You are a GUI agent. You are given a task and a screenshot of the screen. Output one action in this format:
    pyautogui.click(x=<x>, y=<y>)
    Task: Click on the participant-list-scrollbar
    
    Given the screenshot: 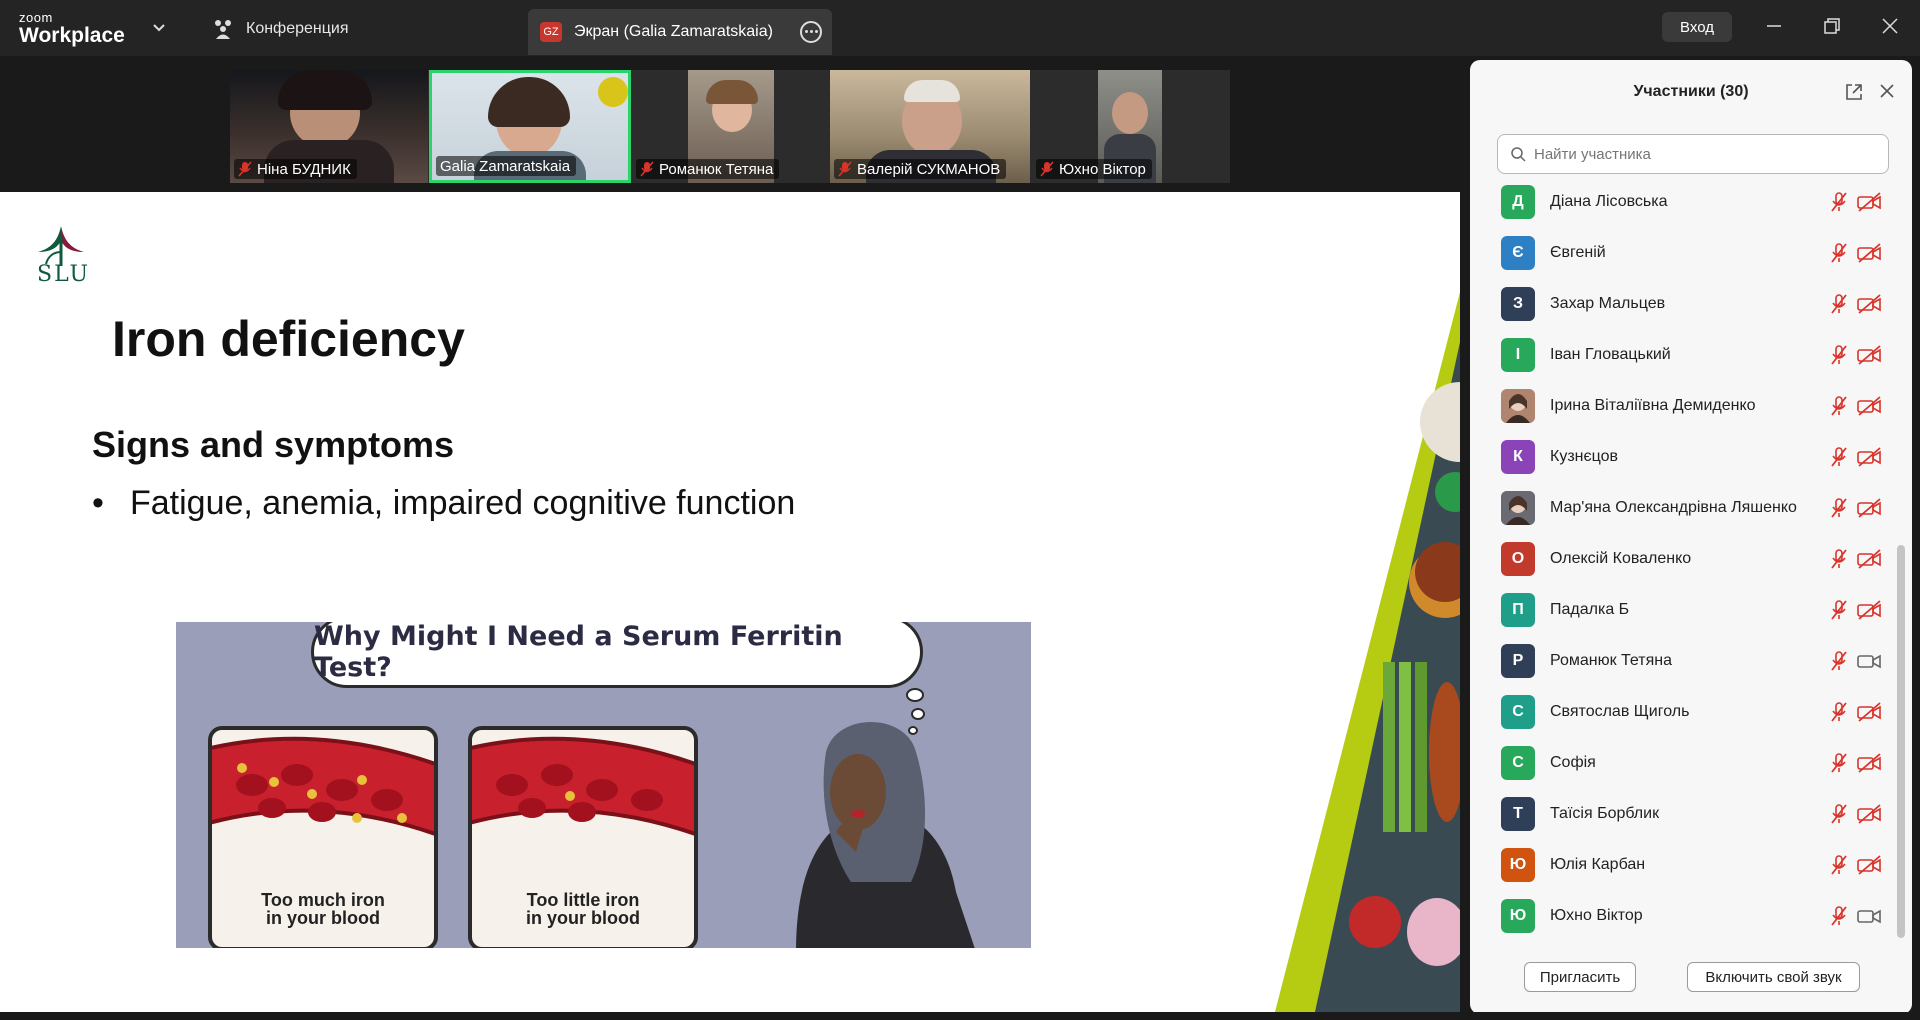 What is the action you would take?
    pyautogui.click(x=1901, y=741)
    